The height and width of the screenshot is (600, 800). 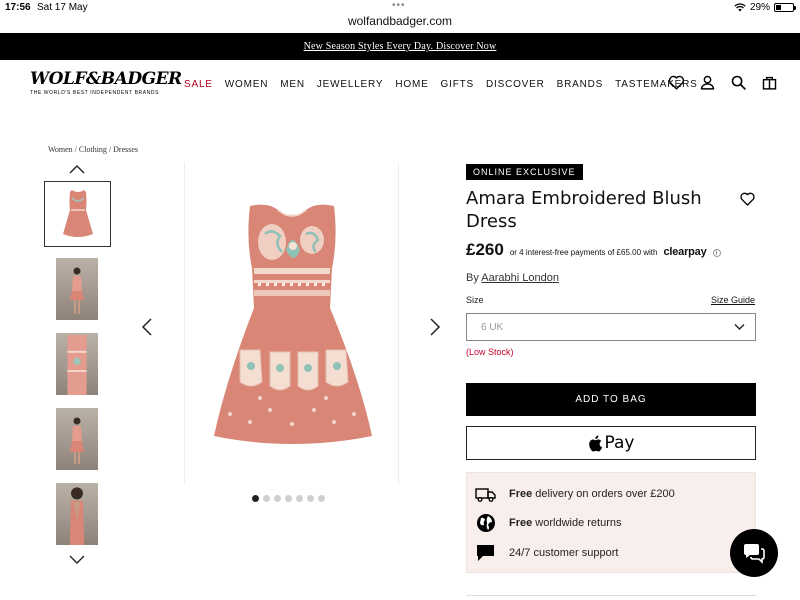 What do you see at coordinates (759, 7) in the screenshot?
I see `battery-percent: 29%` at bounding box center [759, 7].